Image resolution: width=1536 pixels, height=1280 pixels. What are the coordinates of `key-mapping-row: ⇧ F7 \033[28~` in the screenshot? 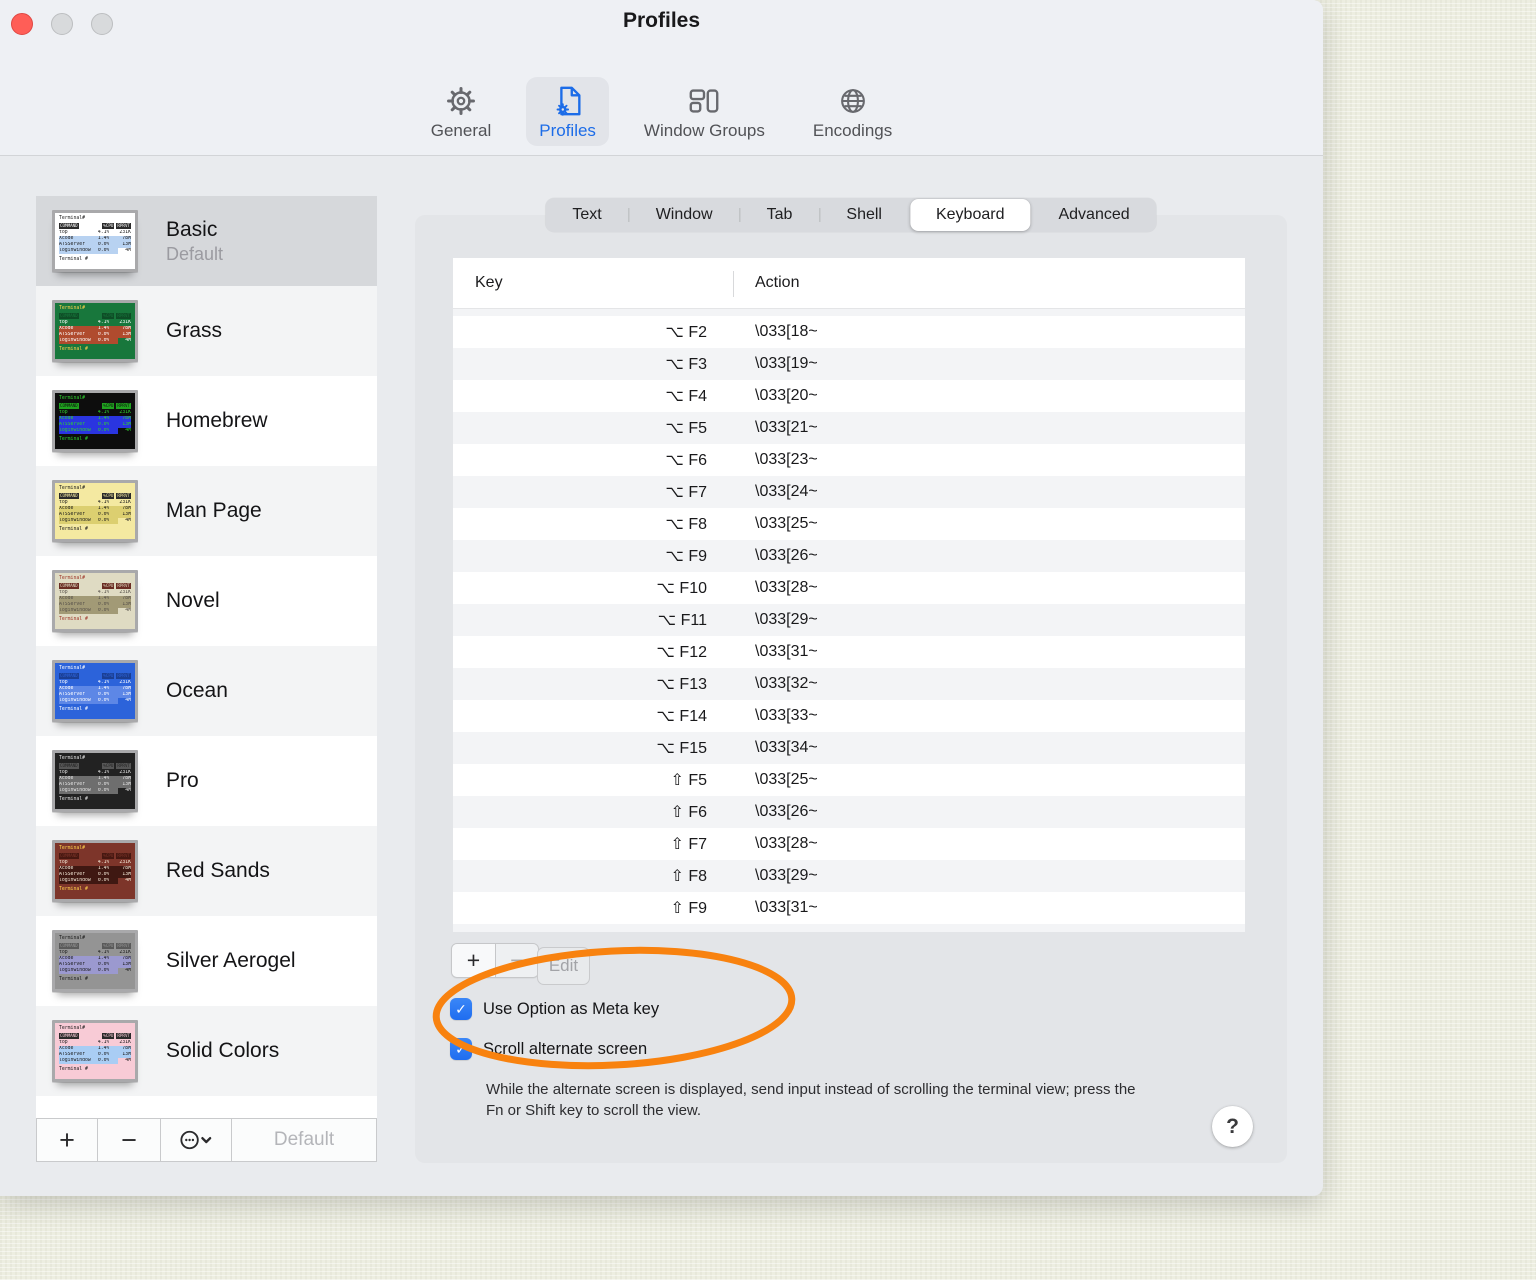 It's located at (849, 844).